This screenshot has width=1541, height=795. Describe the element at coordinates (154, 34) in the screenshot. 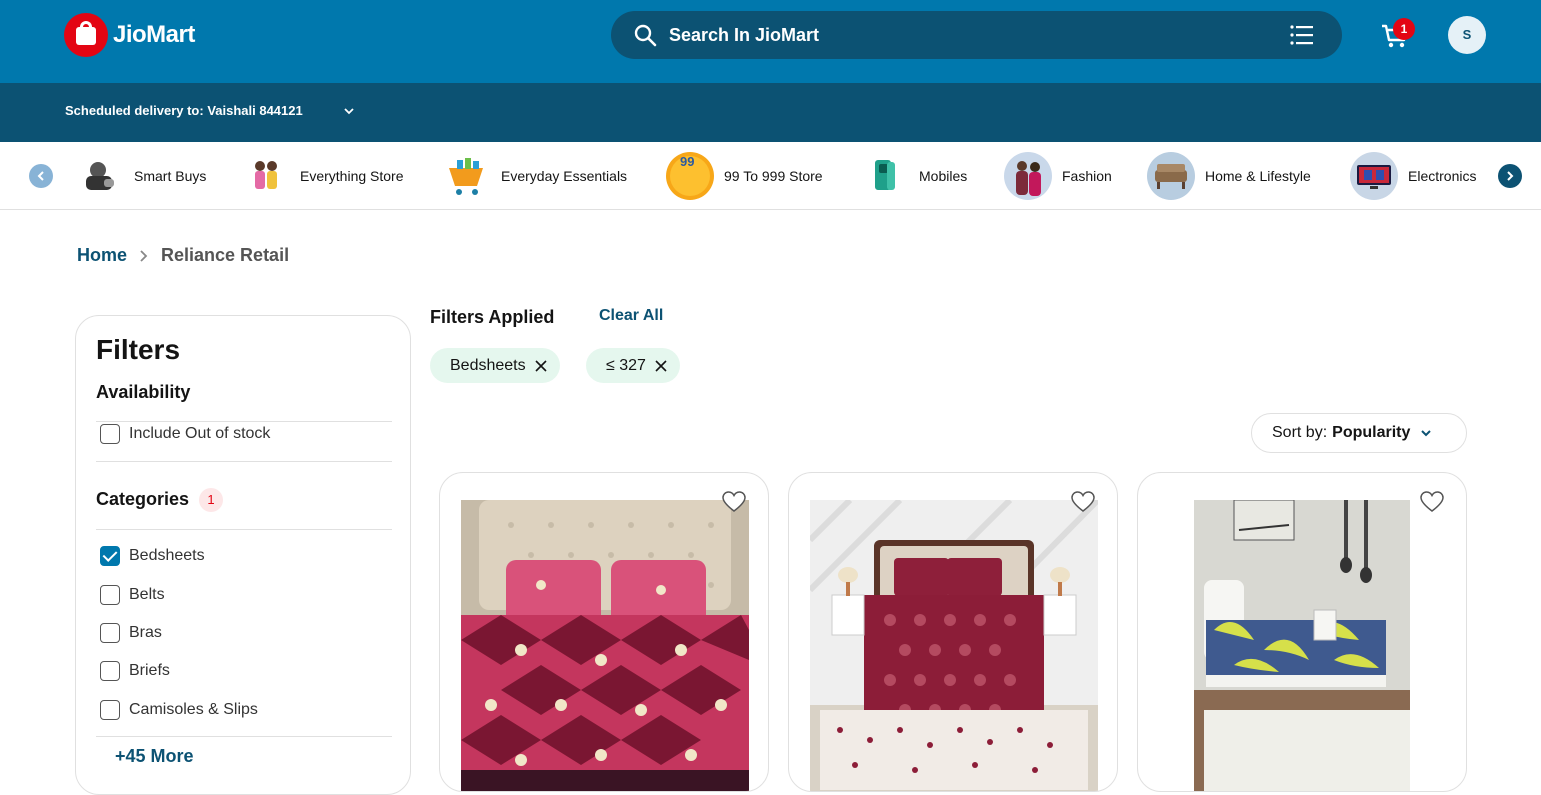

I see `brand-name: JioMart` at that location.